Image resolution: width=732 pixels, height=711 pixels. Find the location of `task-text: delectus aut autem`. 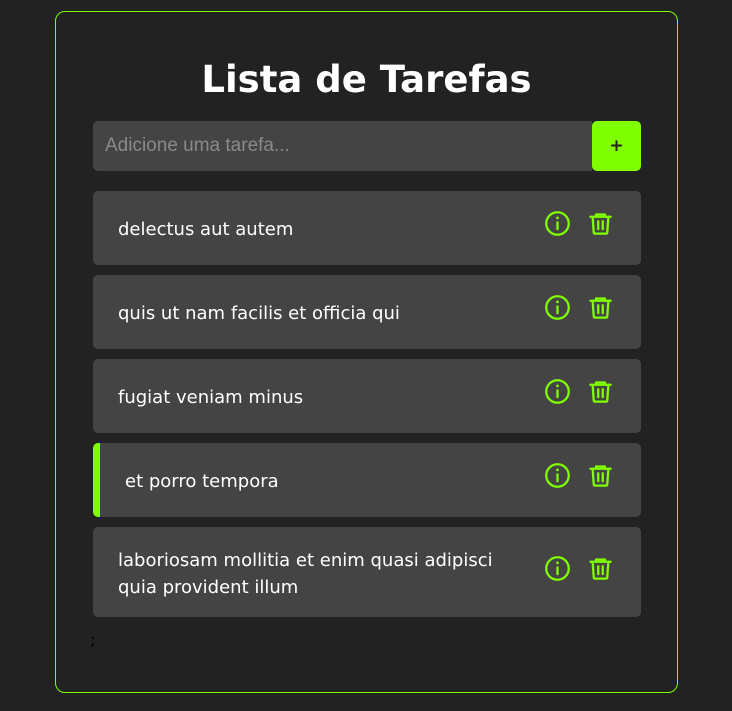

task-text: delectus aut autem is located at coordinates (206, 229).